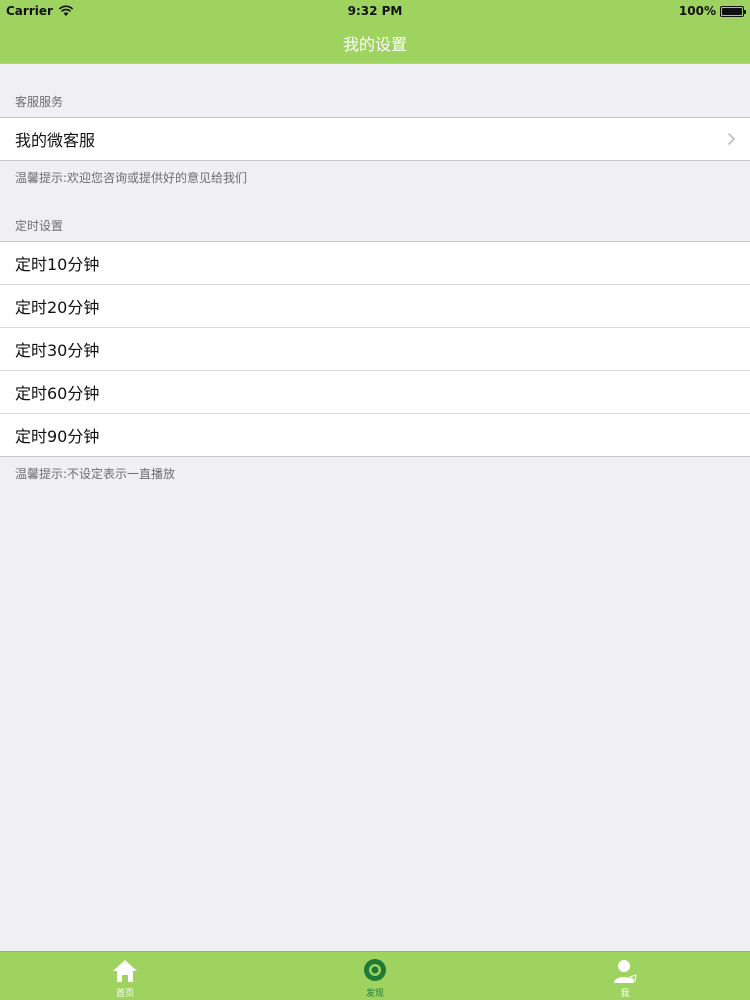 The image size is (750, 1000). Describe the element at coordinates (39, 102) in the screenshot. I see `section-header-service: 客服服务` at that location.